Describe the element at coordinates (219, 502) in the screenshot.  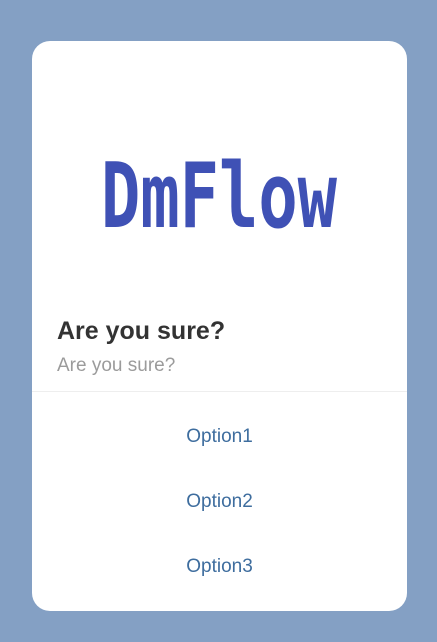
I see `option-2-button: Option2` at that location.